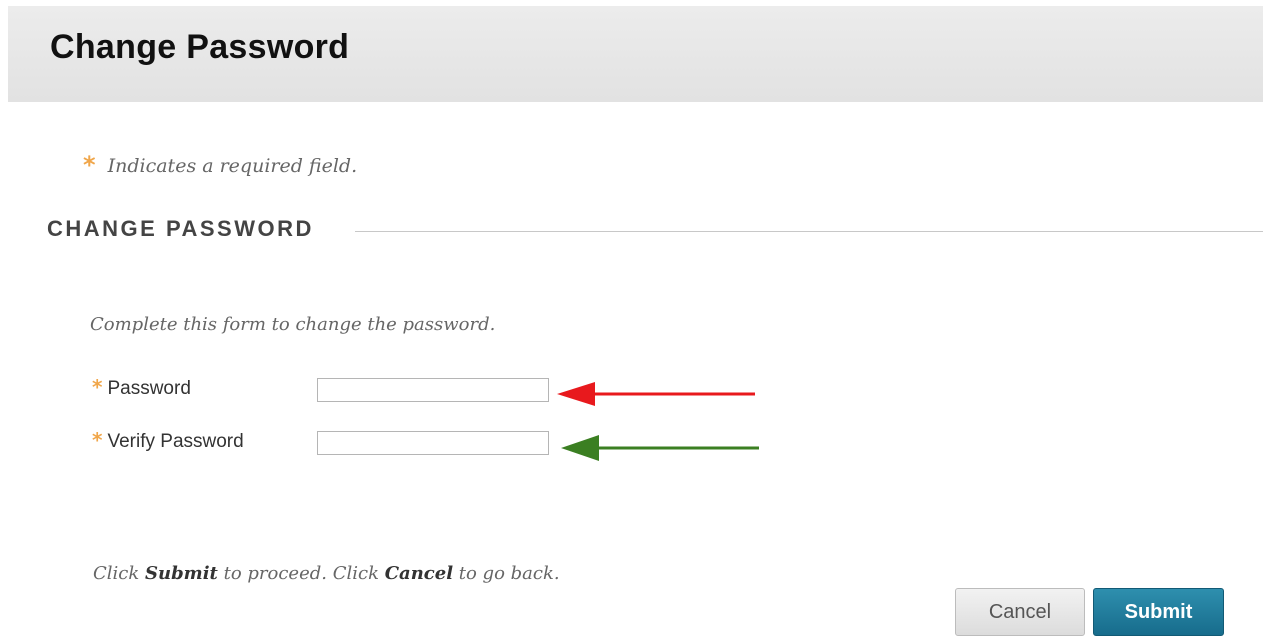  I want to click on verify-password-input, so click(433, 443).